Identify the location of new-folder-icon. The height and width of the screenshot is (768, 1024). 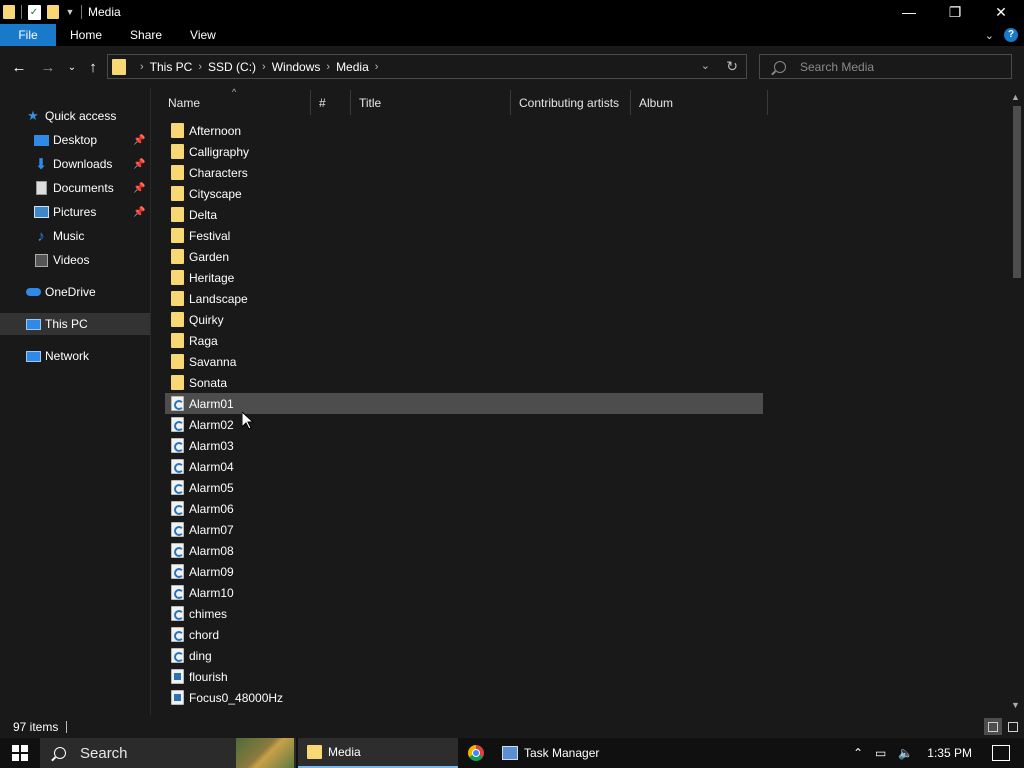
(53, 12).